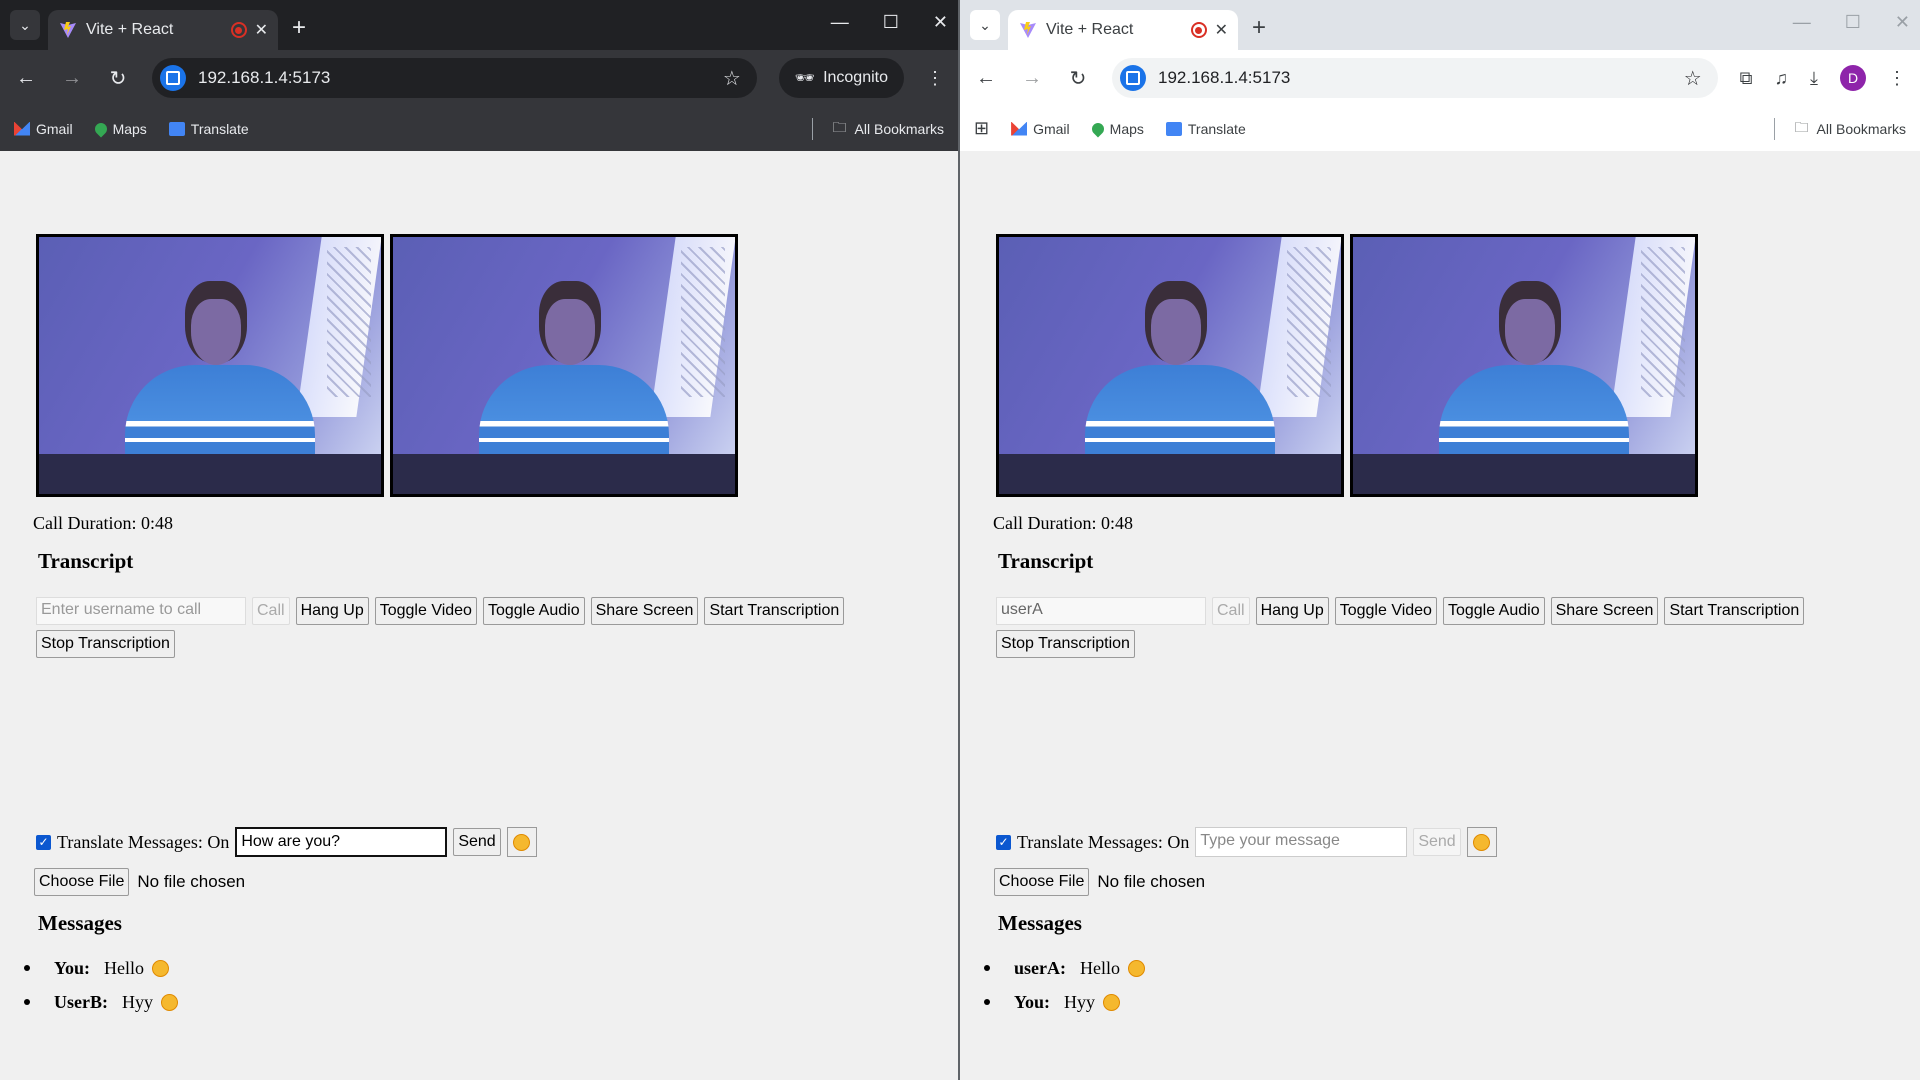  What do you see at coordinates (1853, 78) in the screenshot?
I see `profile-avatar: D` at bounding box center [1853, 78].